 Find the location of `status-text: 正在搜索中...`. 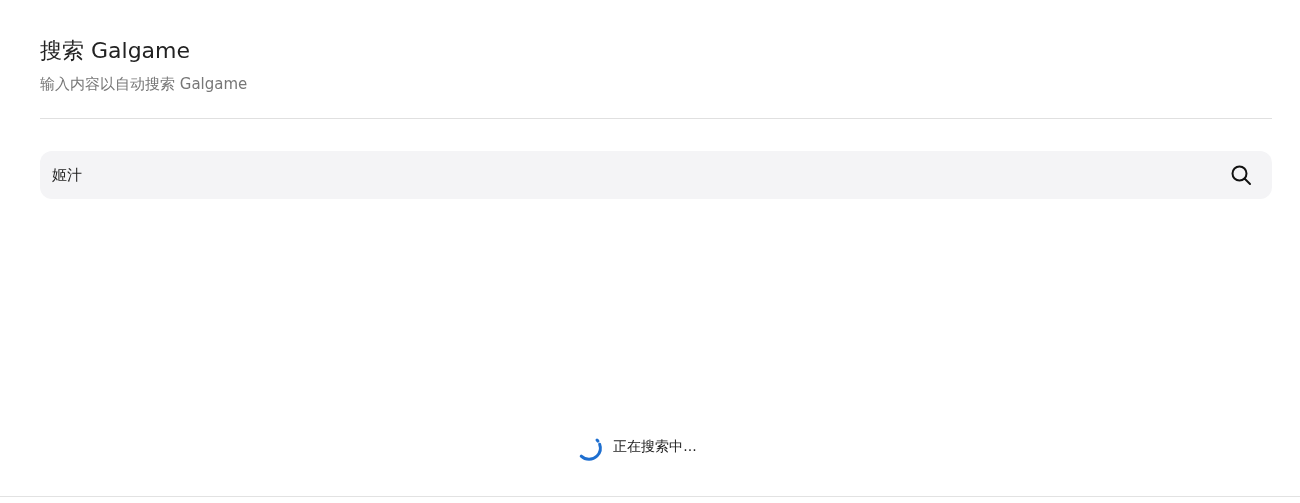

status-text: 正在搜索中... is located at coordinates (655, 447).